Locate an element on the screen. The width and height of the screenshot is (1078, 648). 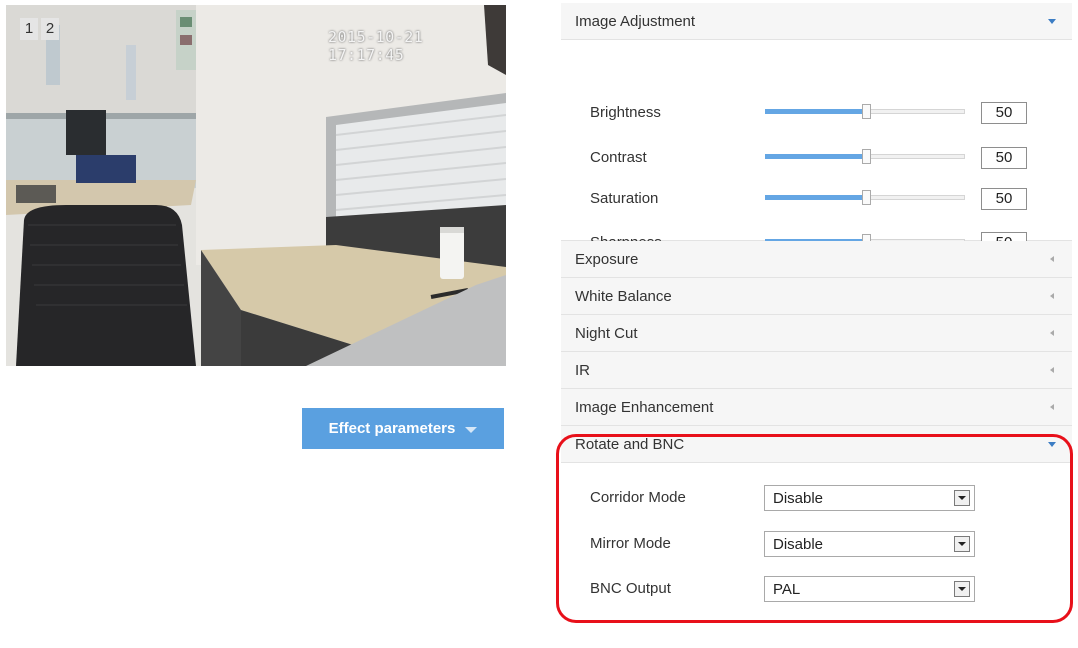
field-label: Mirror Mode is located at coordinates (630, 543).